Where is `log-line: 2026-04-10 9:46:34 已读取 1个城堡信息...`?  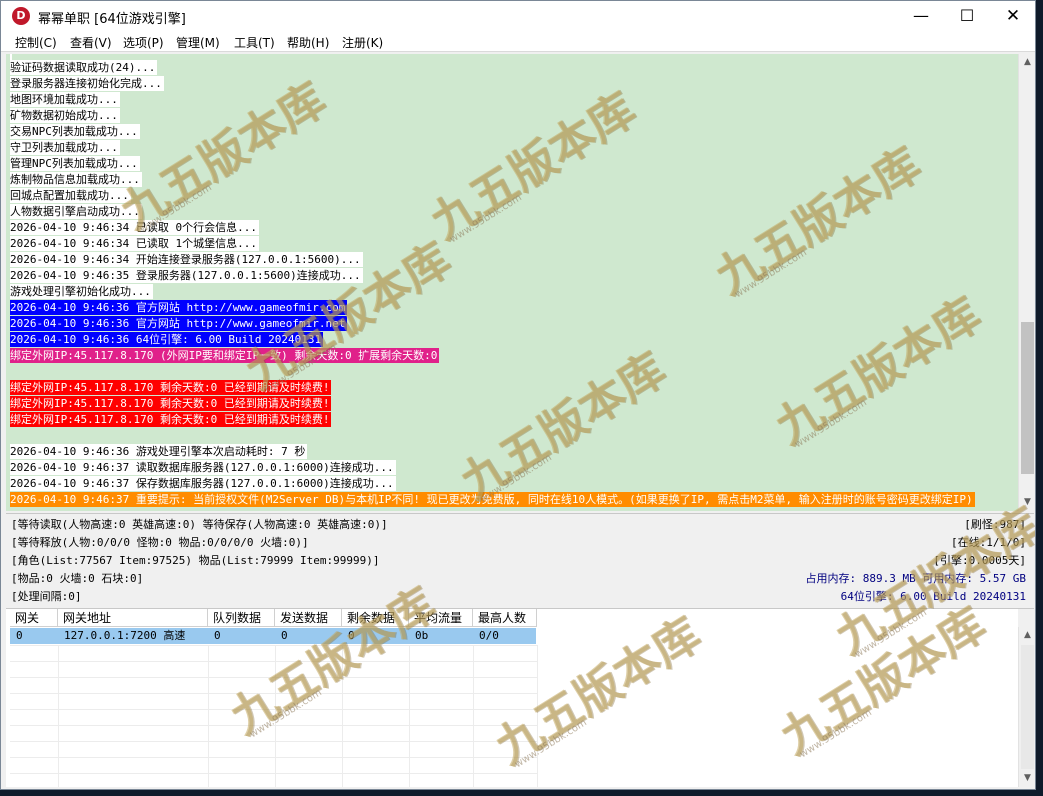
log-line: 2026-04-10 9:46:34 已读取 1个城堡信息... is located at coordinates (134, 243).